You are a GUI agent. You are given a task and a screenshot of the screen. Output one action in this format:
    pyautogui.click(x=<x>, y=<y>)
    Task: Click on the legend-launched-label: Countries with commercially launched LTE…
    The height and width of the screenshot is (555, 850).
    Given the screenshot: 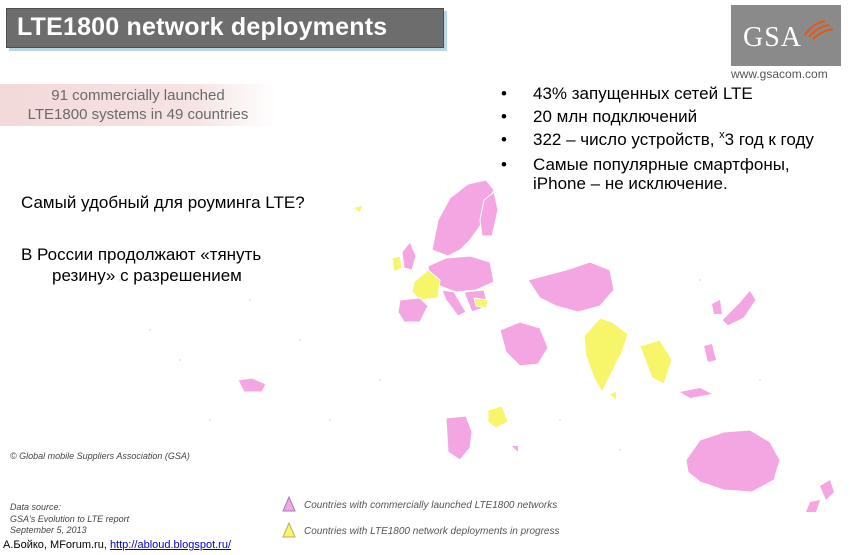 What is the action you would take?
    pyautogui.click(x=431, y=505)
    